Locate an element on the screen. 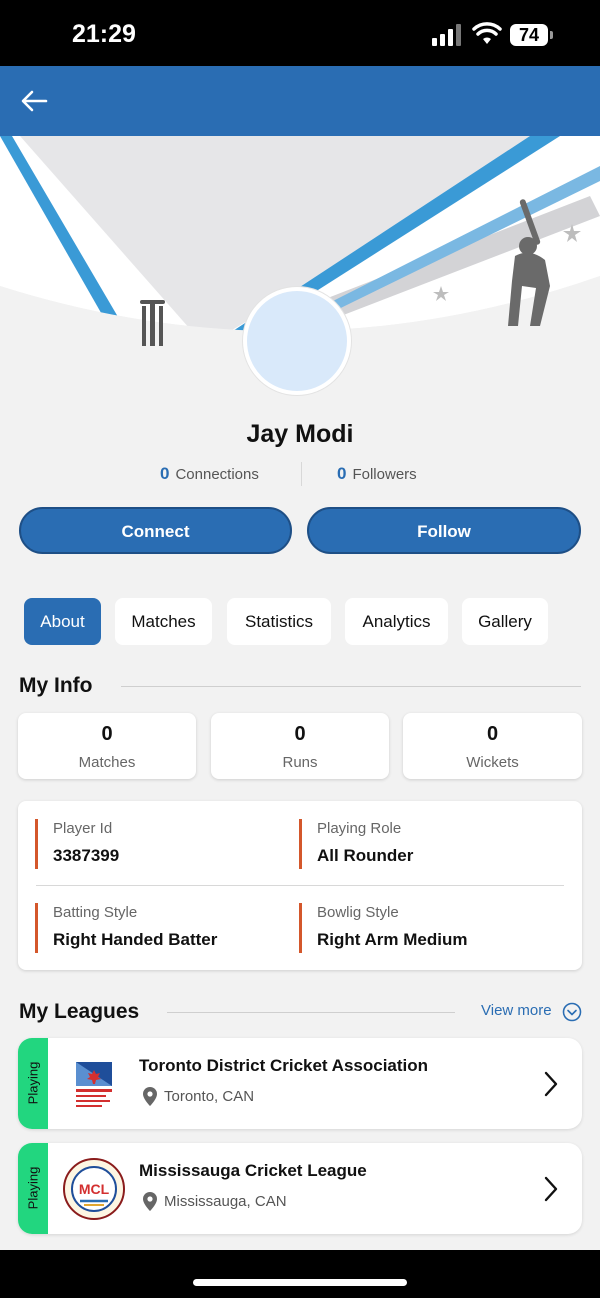 This screenshot has width=600, height=1298. info-value: 3387399 is located at coordinates (86, 855).